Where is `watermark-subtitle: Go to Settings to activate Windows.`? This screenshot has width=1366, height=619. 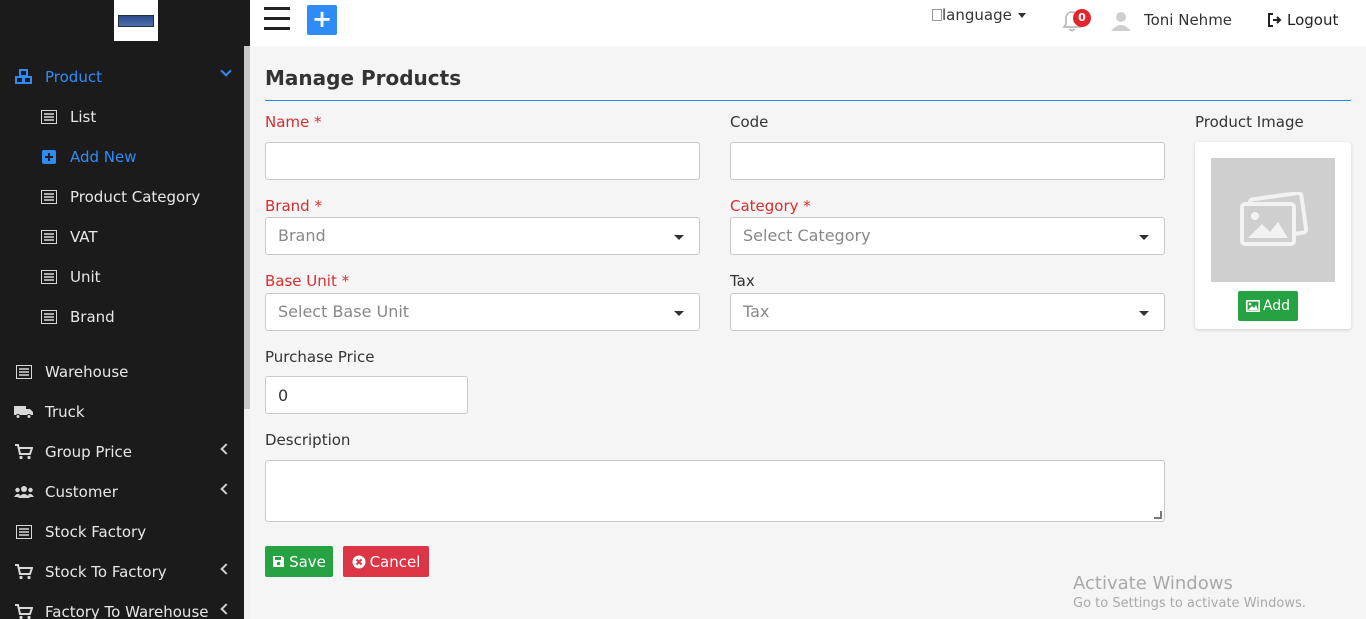
watermark-subtitle: Go to Settings to activate Windows. is located at coordinates (1189, 603).